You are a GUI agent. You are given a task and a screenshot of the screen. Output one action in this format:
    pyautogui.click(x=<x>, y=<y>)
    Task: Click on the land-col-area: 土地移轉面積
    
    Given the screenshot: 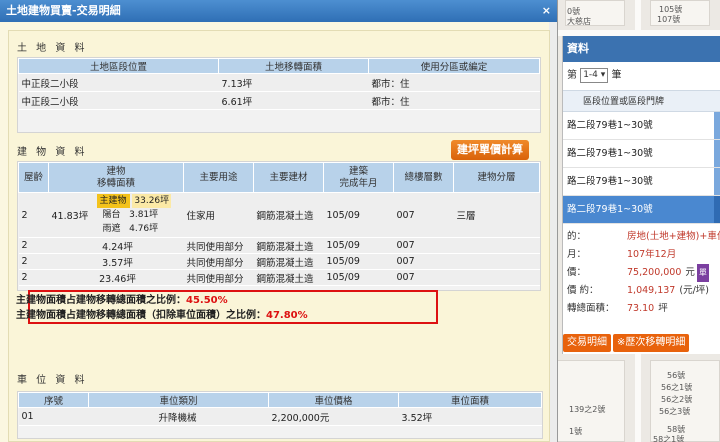 What is the action you would take?
    pyautogui.click(x=293, y=66)
    